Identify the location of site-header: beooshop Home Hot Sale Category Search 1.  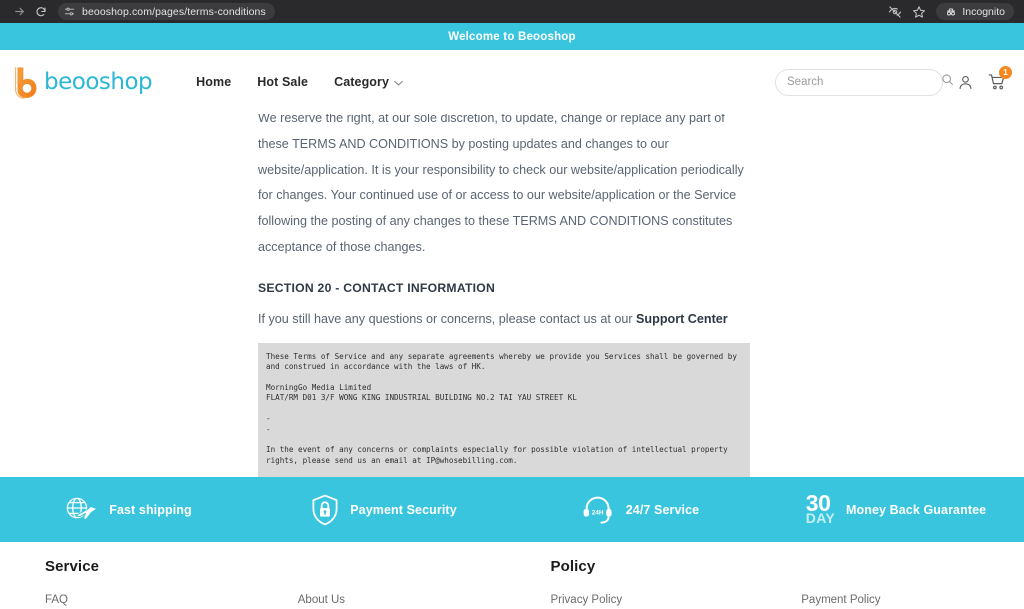
(512, 82).